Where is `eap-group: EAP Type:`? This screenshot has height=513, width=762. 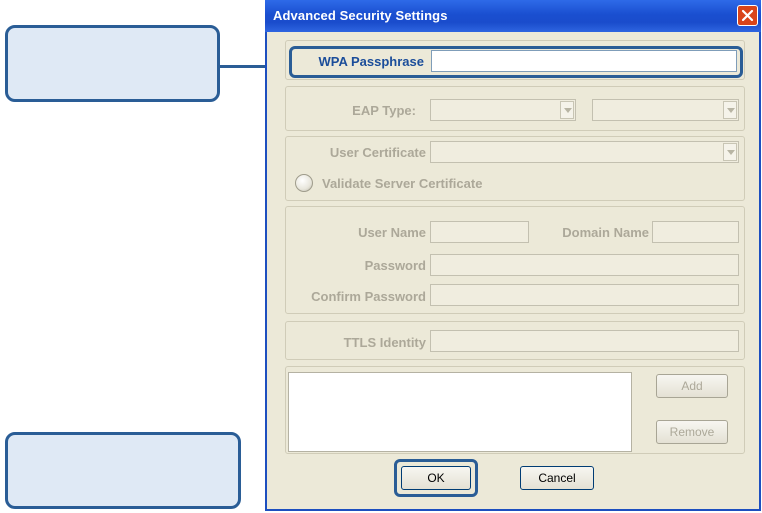 eap-group: EAP Type: is located at coordinates (515, 108).